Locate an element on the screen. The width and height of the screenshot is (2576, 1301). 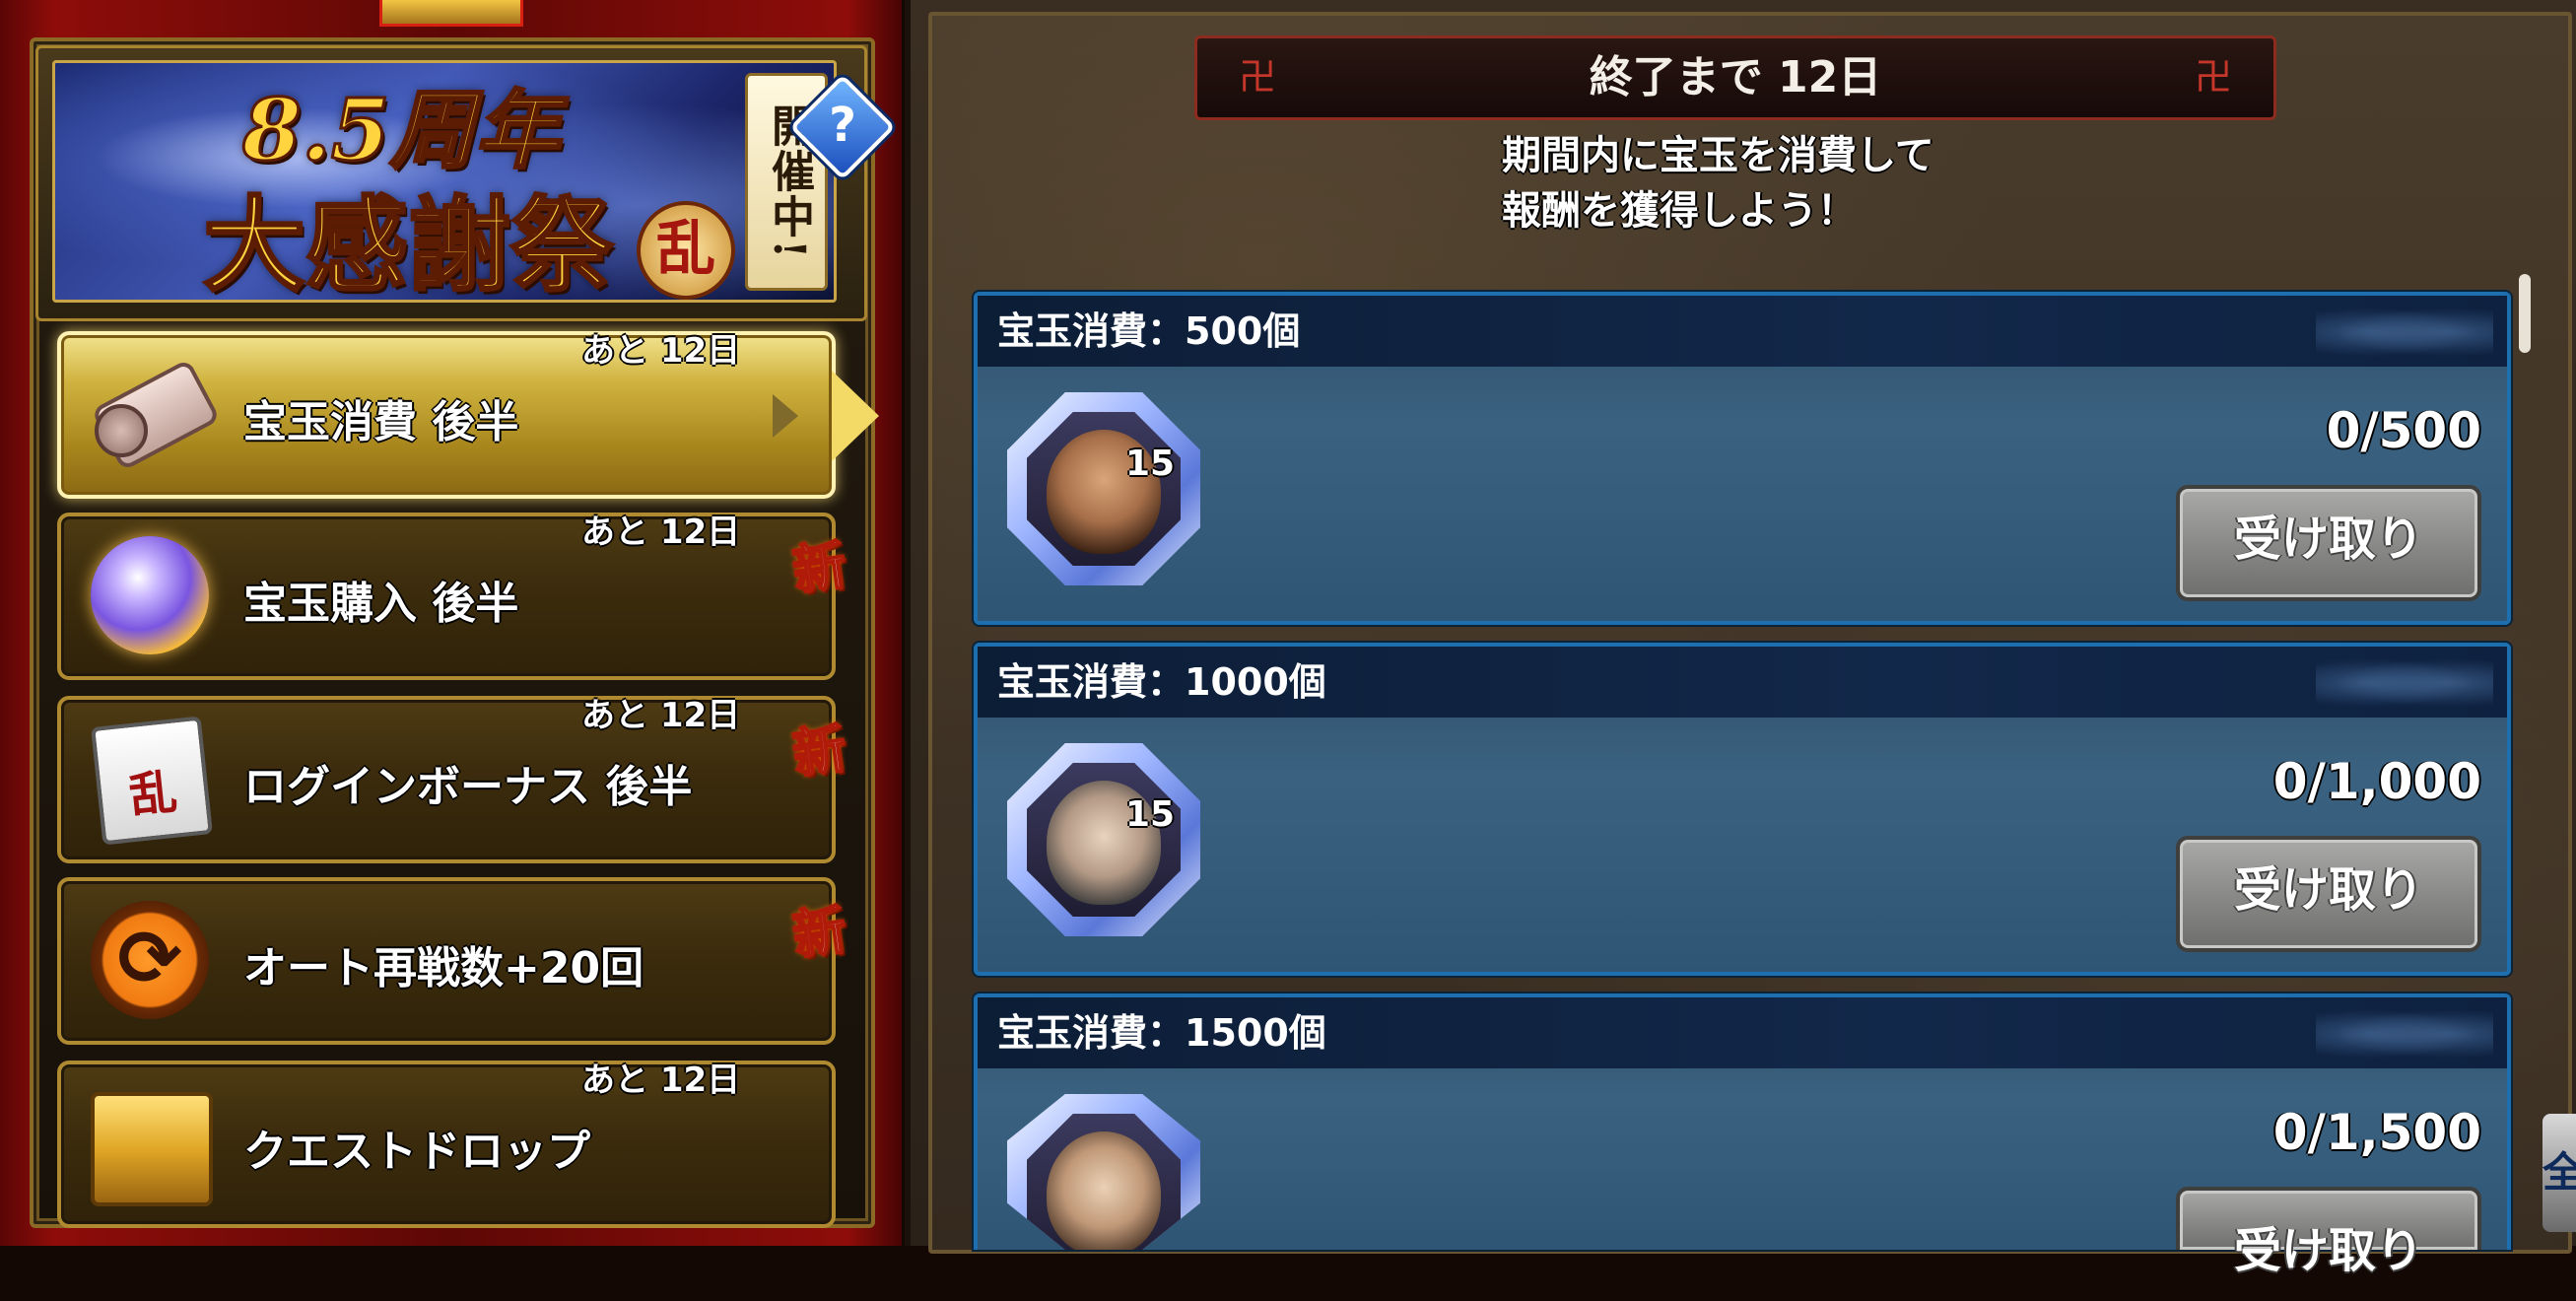
scrollbar is located at coordinates (2525, 313).